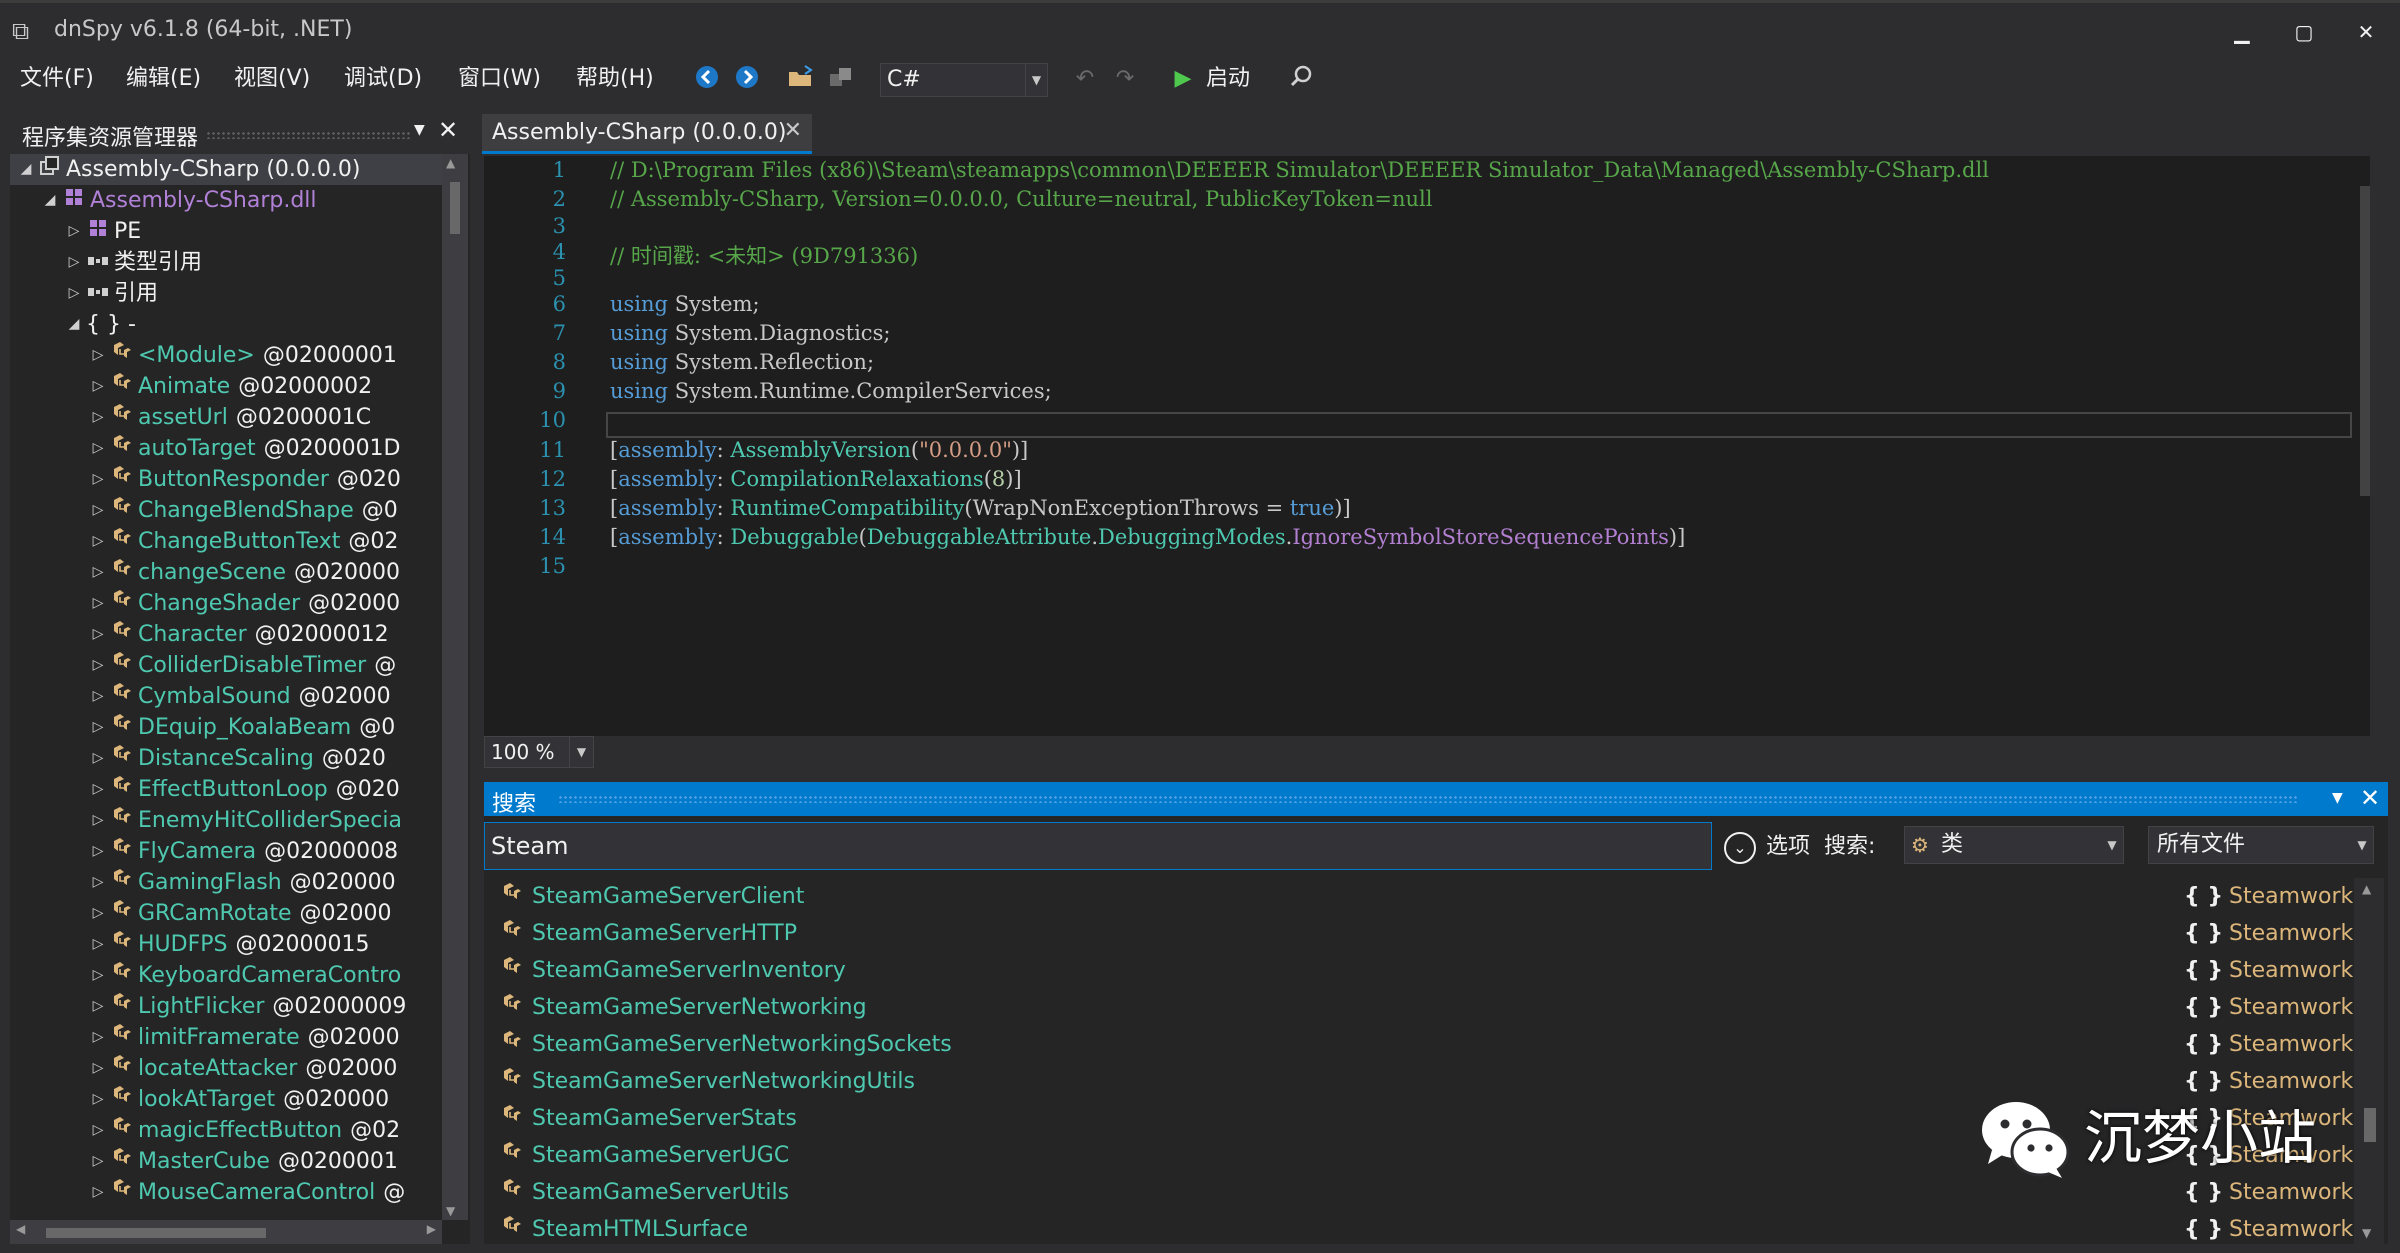 This screenshot has height=1253, width=2400. What do you see at coordinates (226, 448) in the screenshot?
I see `tree-item-type: ▷ autoTarget @0200001D` at bounding box center [226, 448].